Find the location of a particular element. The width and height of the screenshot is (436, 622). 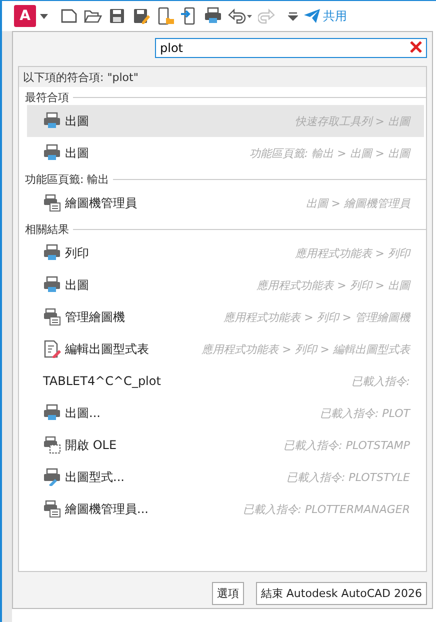

results-header: 以下項的符合項: "plot" is located at coordinates (222, 77).